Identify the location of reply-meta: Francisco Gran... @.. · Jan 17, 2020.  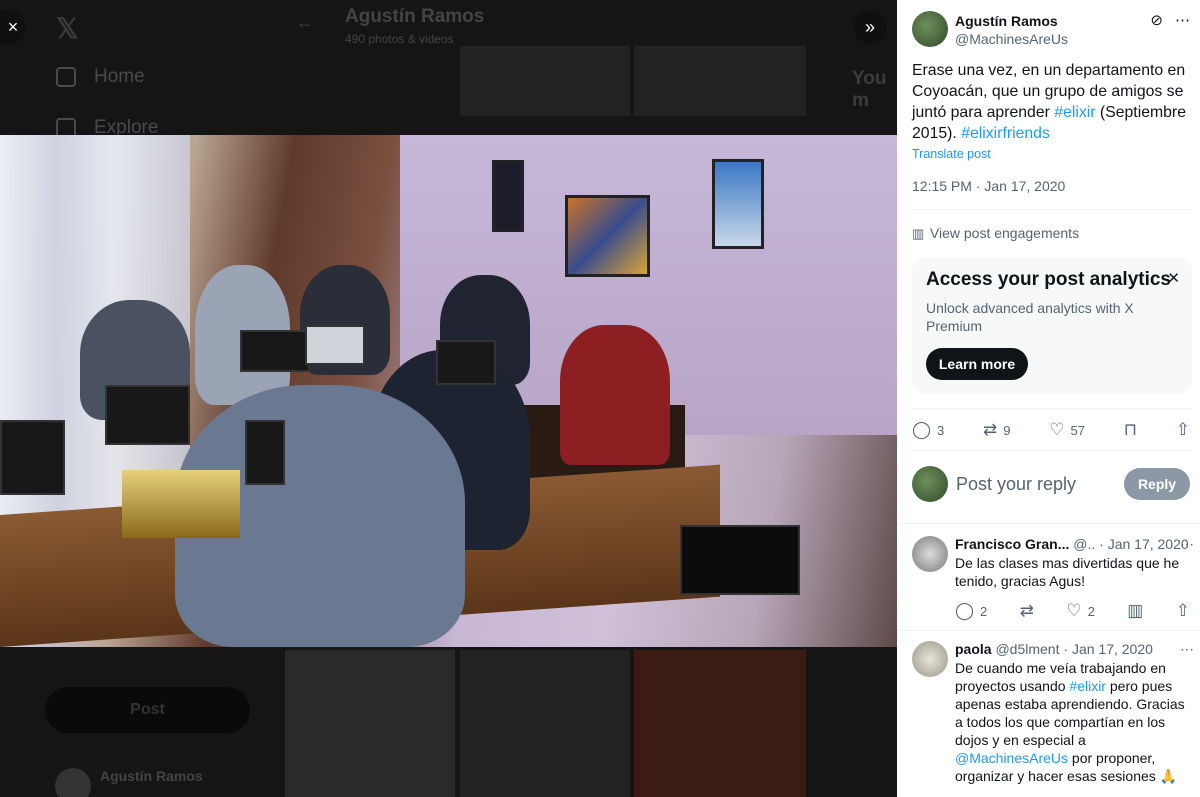
(1072, 544).